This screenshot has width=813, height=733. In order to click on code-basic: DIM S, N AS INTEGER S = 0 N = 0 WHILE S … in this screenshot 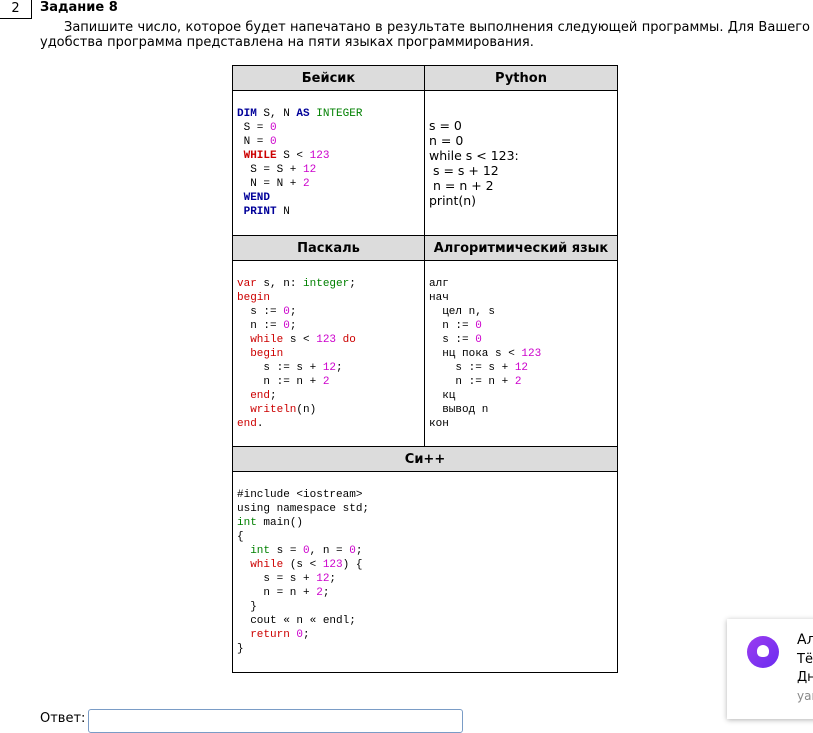, I will do `click(328, 163)`.